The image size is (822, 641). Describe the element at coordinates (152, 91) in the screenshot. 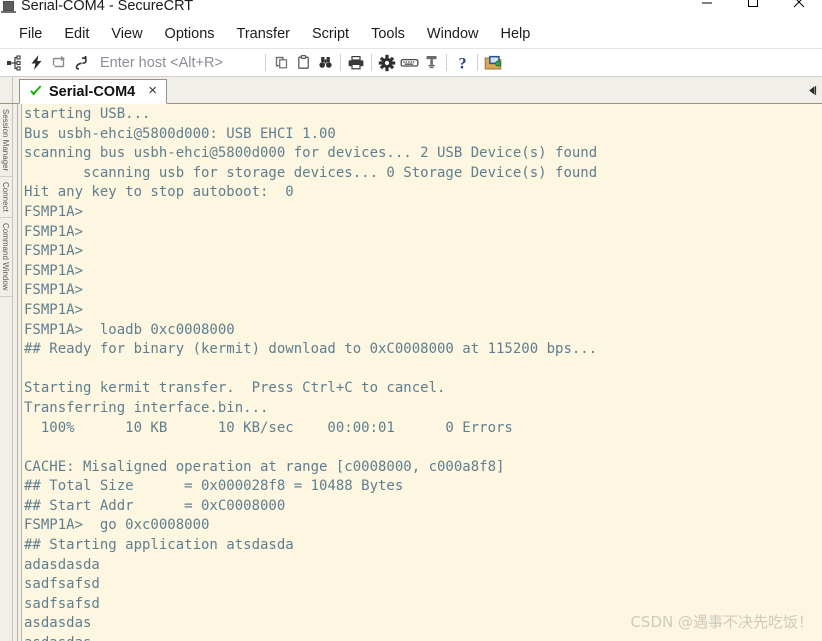

I see `close-icon: ×` at that location.